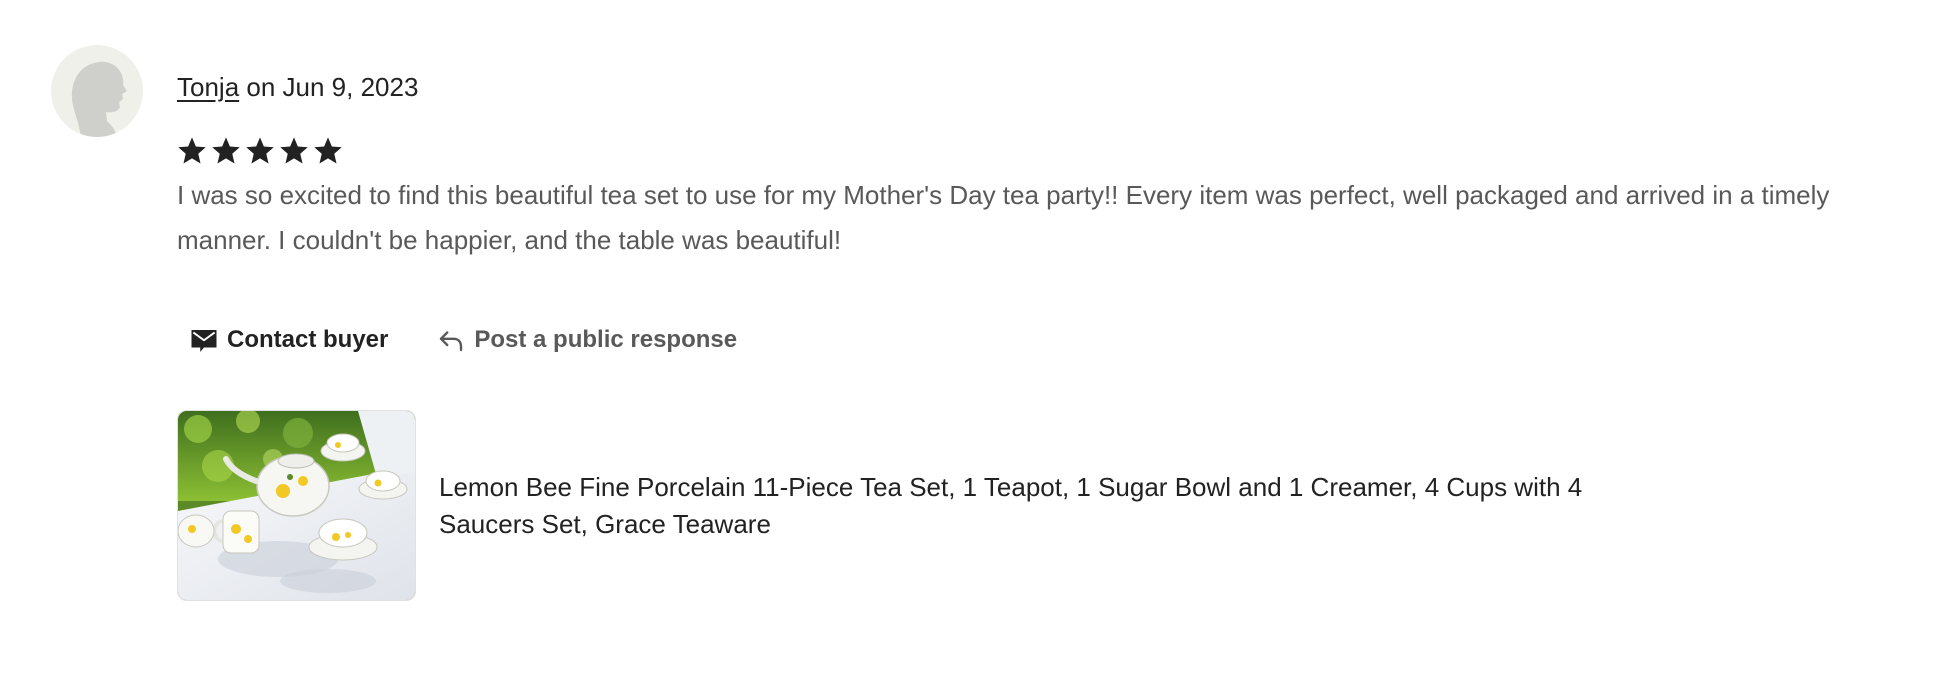 This screenshot has width=1946, height=675. What do you see at coordinates (208, 87) in the screenshot?
I see `reviewer-name-link: Tonja` at bounding box center [208, 87].